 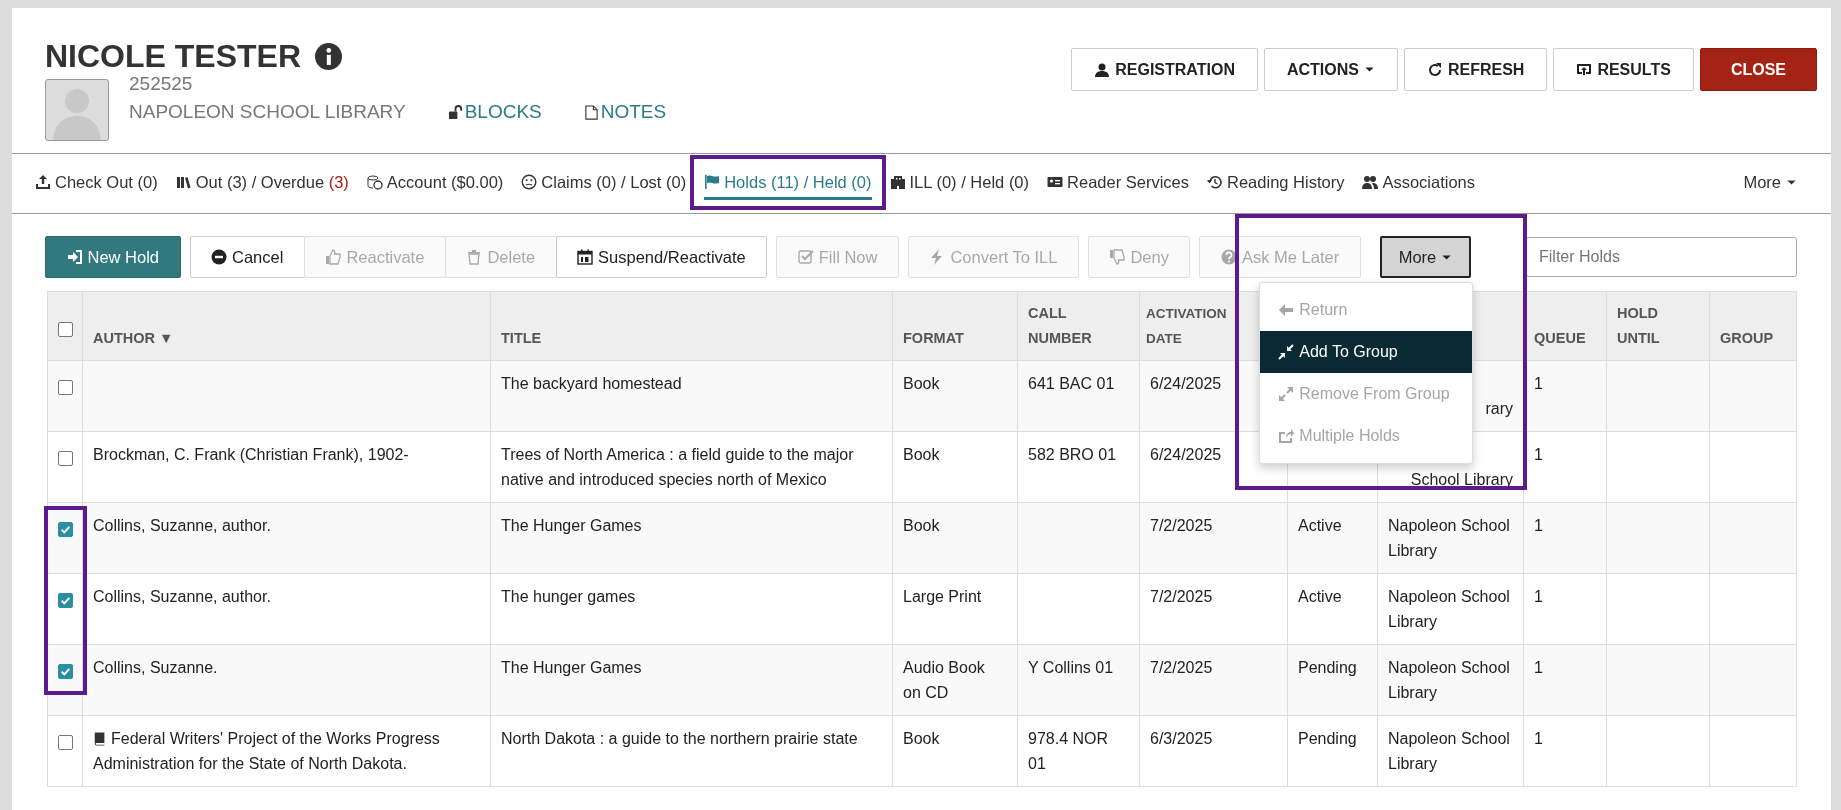 What do you see at coordinates (1498, 409) in the screenshot?
I see `table-cell-text: rary` at bounding box center [1498, 409].